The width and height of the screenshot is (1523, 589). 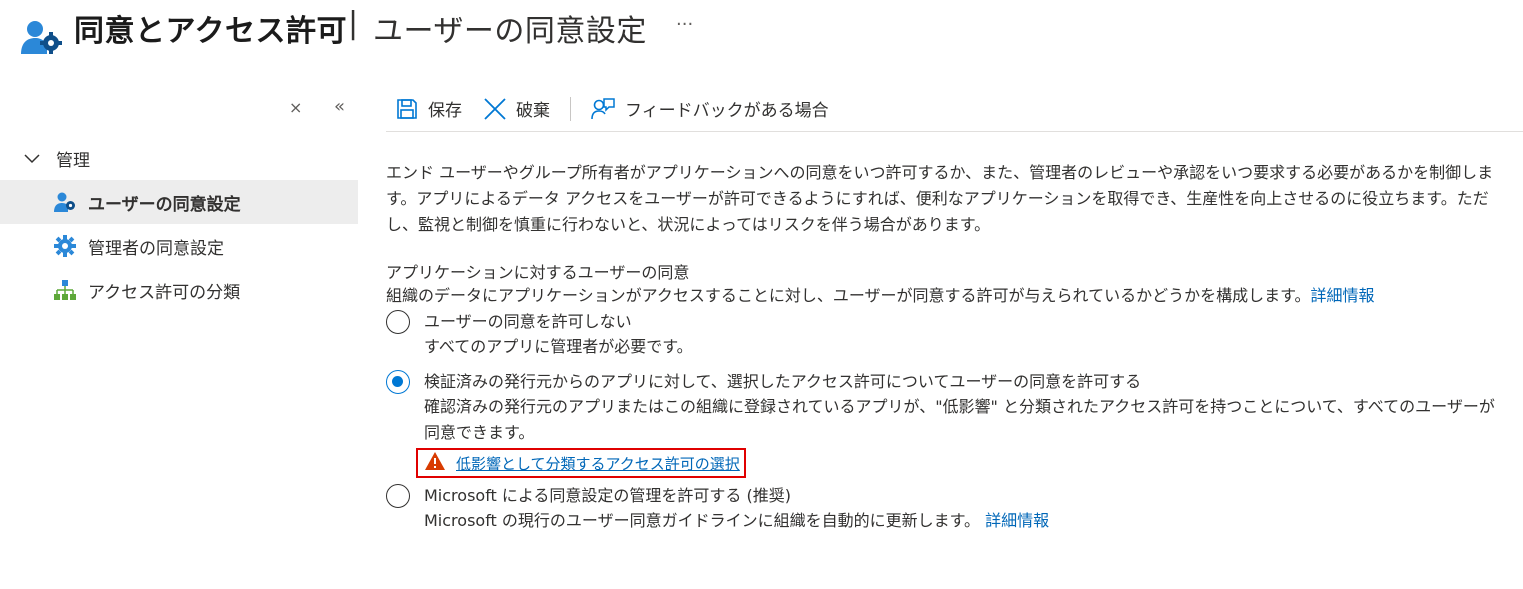 I want to click on save-button: 保存, so click(x=429, y=108).